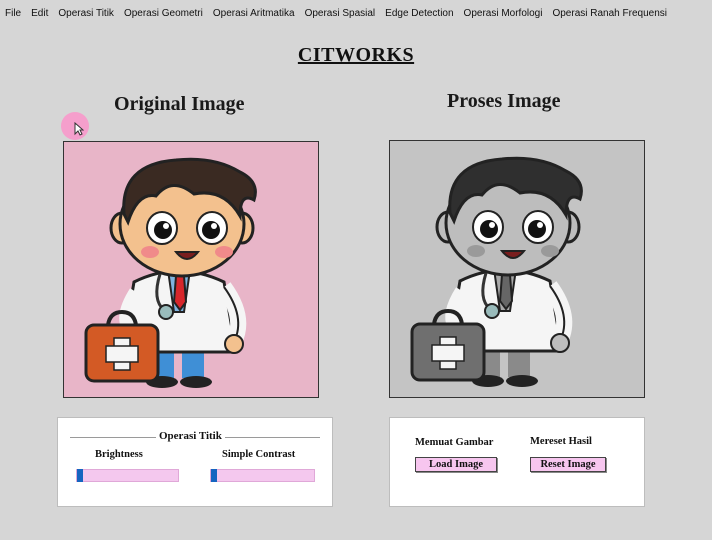 The width and height of the screenshot is (712, 540). Describe the element at coordinates (127, 475) in the screenshot. I see `brightness-slider` at that location.